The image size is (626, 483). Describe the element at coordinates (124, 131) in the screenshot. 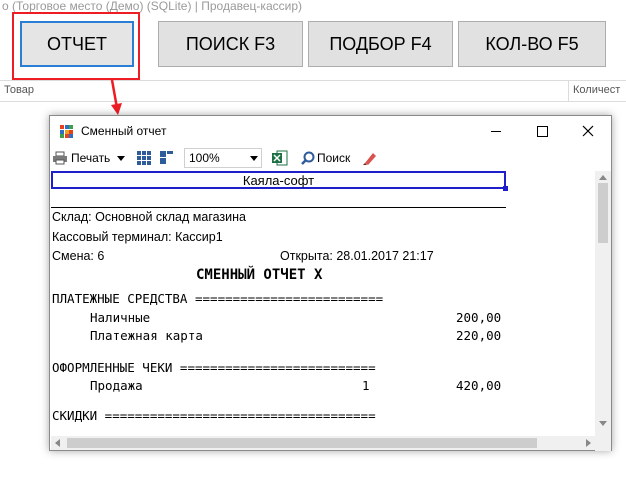

I see `dialog-title: Сменный отчет` at that location.